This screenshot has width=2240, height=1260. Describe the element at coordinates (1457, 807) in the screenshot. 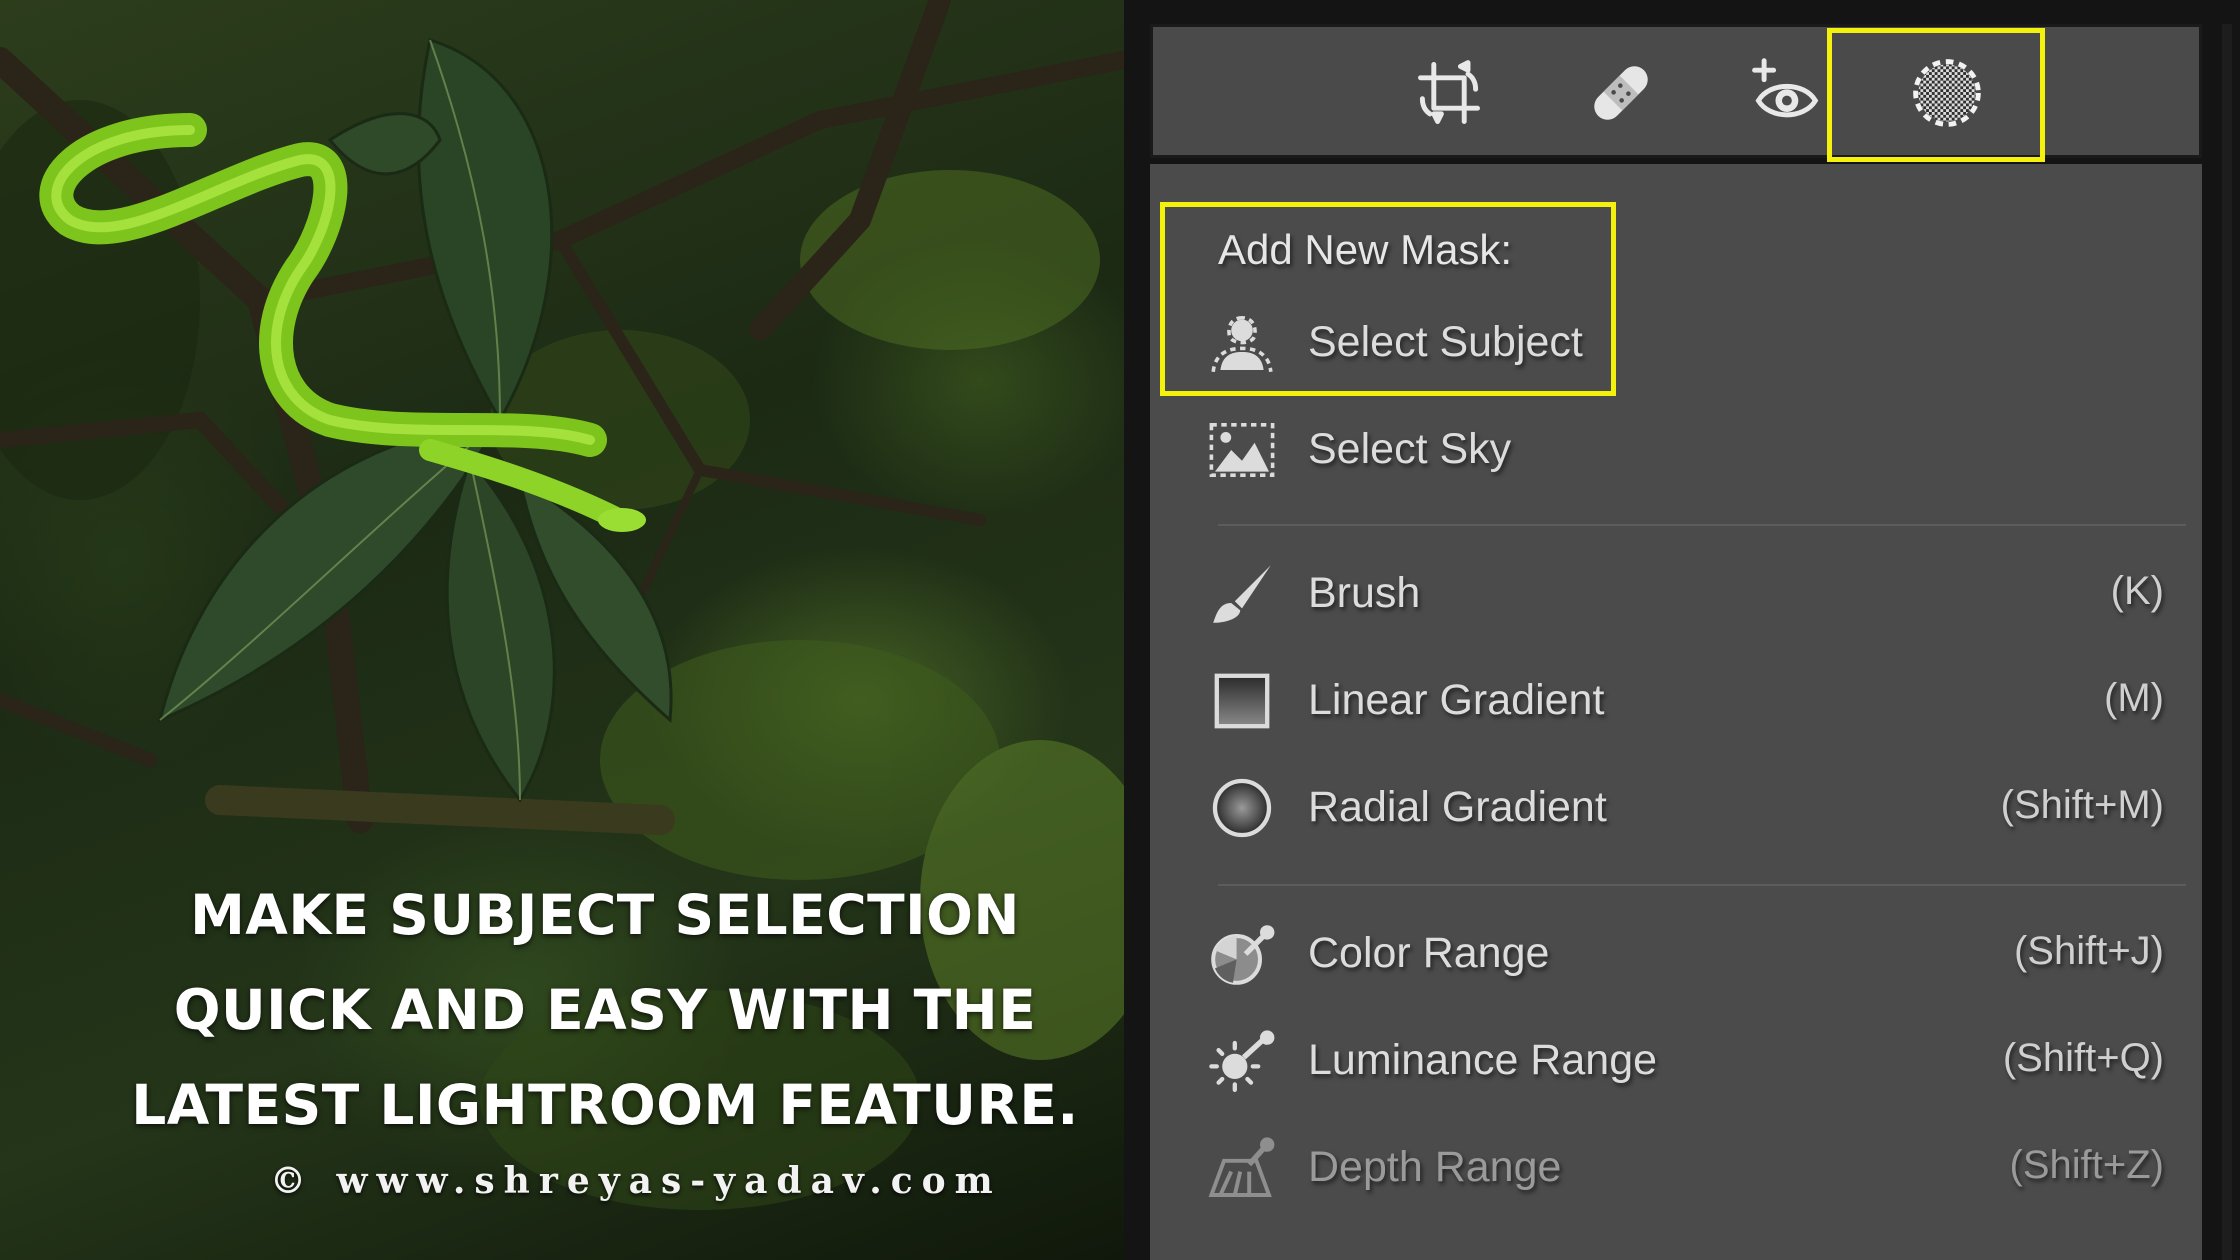

I see `radial-gradient-label: Radial Gradient` at that location.